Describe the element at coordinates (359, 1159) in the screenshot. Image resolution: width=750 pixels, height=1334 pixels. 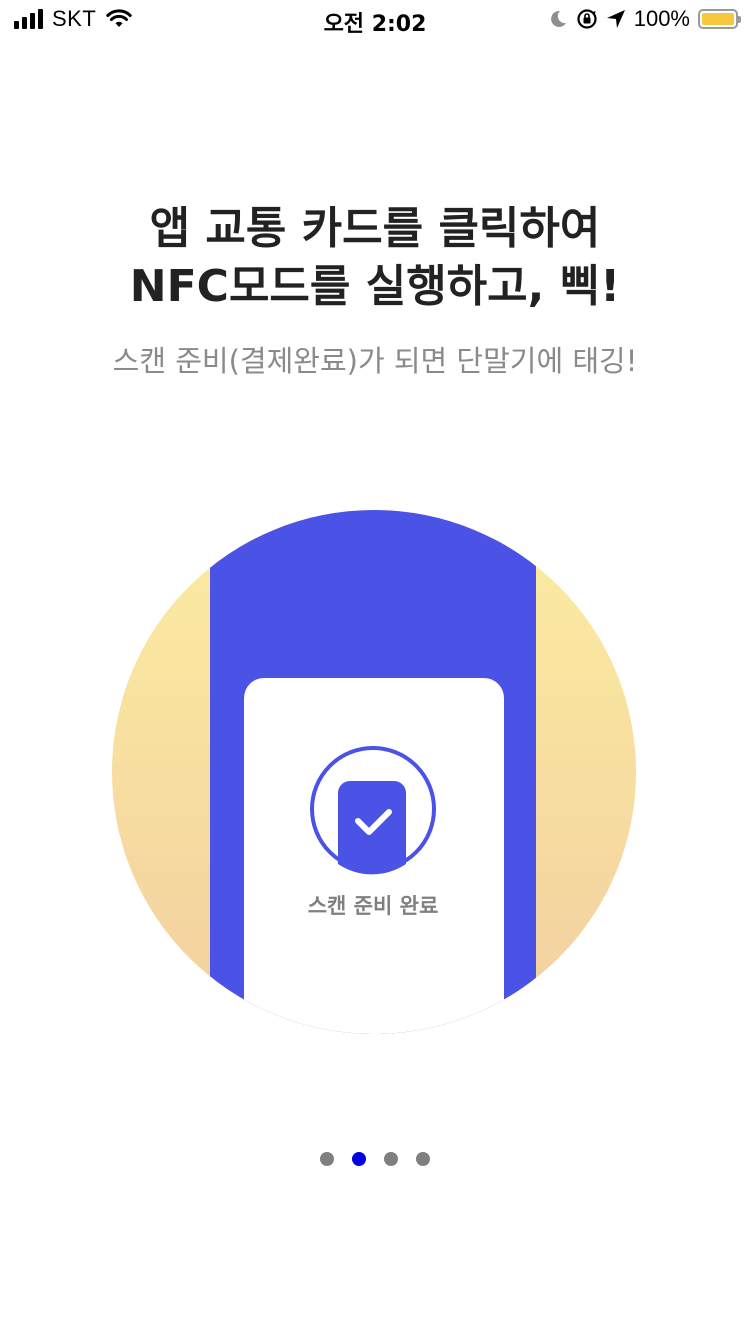
I see `page-dot-2-active` at that location.